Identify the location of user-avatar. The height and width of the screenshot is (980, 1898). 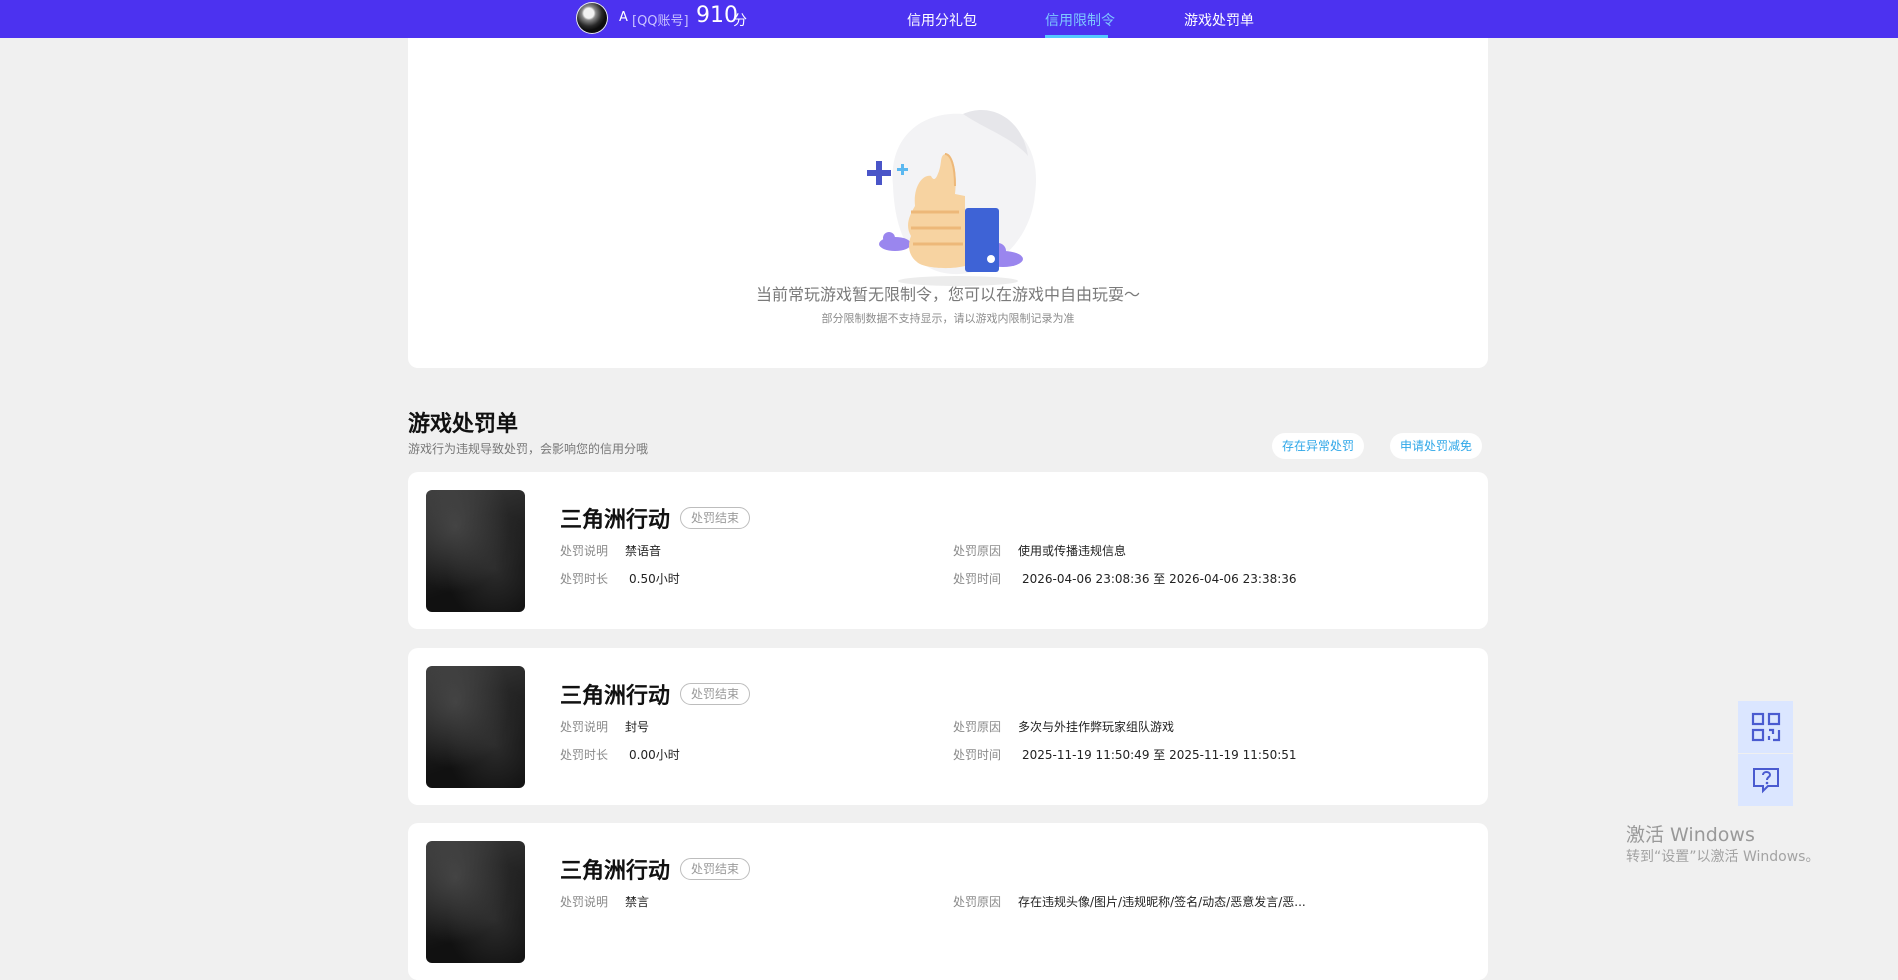
(592, 18).